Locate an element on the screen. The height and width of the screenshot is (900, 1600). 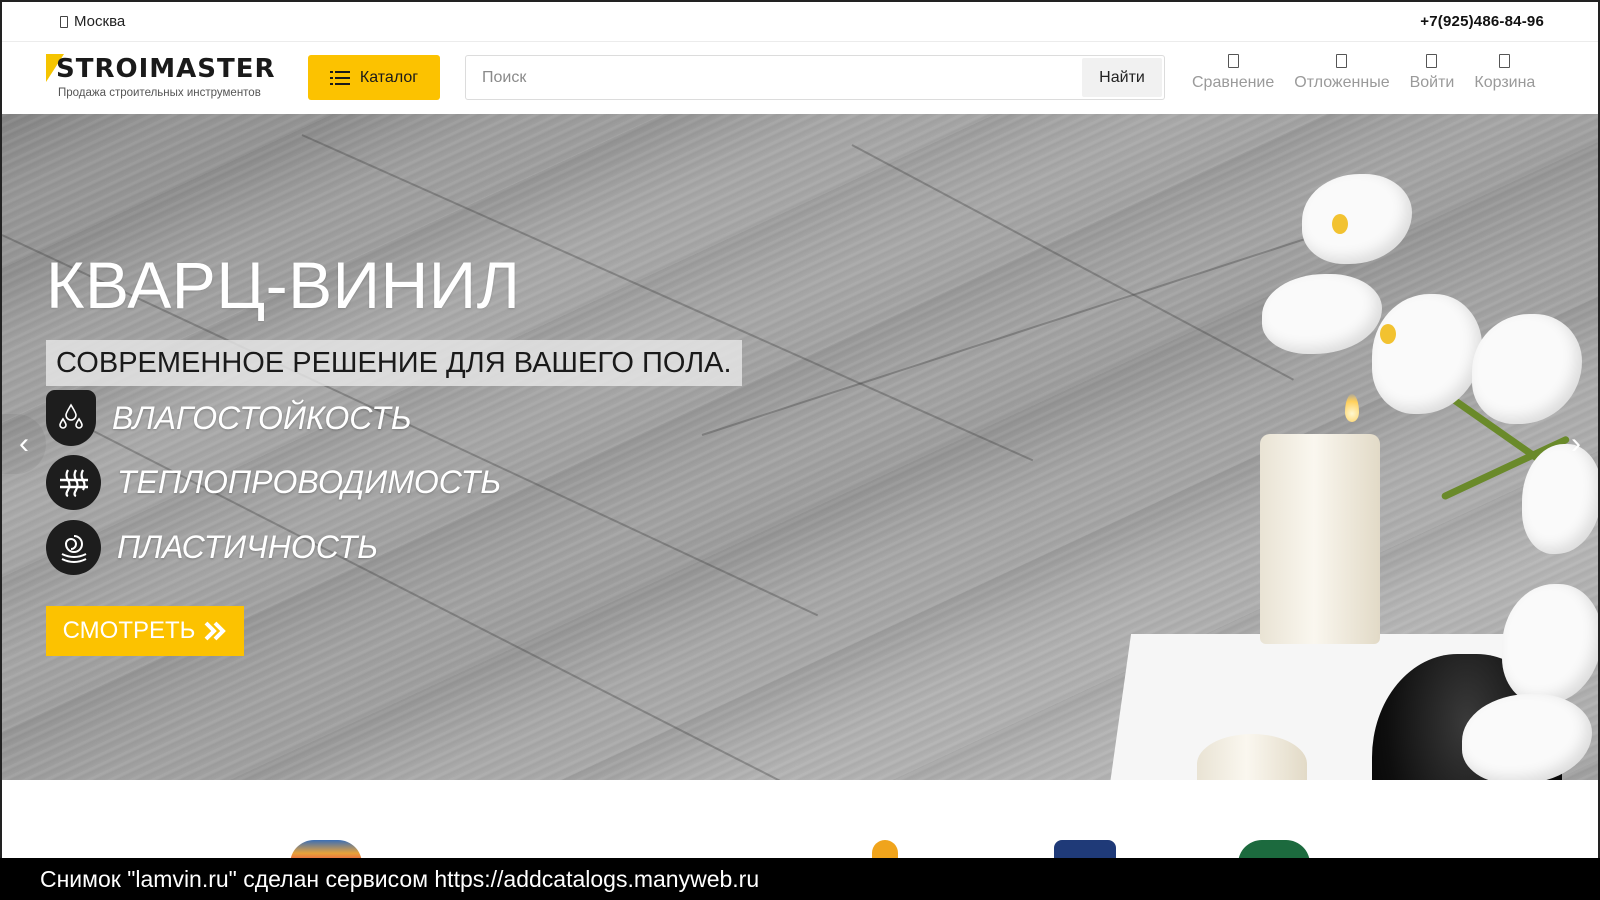
compare-icon is located at coordinates (1233, 61).